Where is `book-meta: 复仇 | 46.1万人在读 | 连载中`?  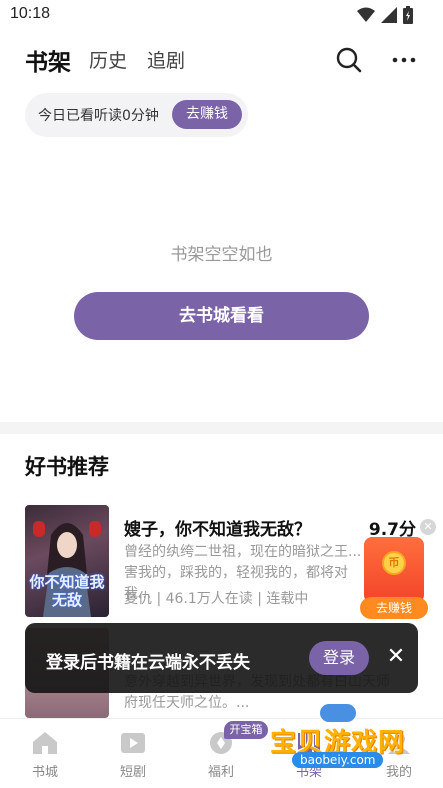 book-meta: 复仇 | 46.1万人在读 | 连载中 is located at coordinates (216, 599).